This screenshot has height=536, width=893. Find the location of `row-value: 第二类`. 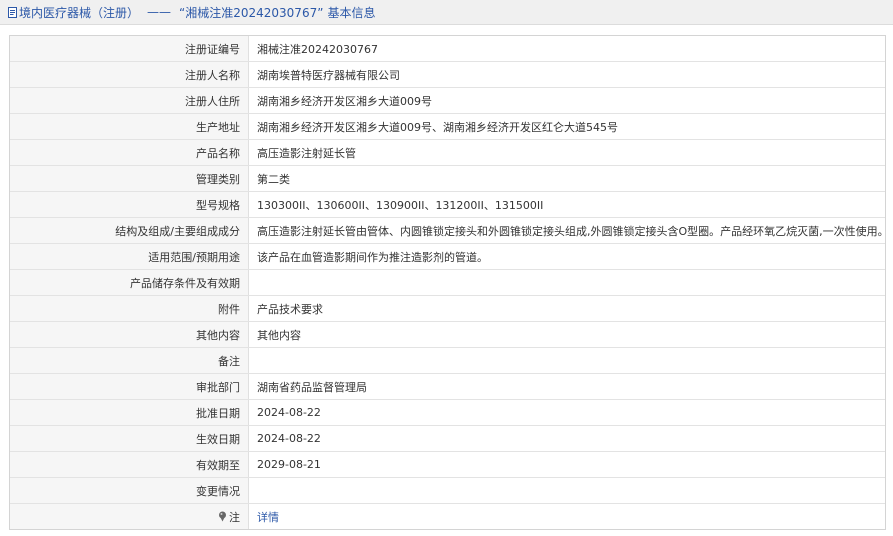

row-value: 第二类 is located at coordinates (273, 179).